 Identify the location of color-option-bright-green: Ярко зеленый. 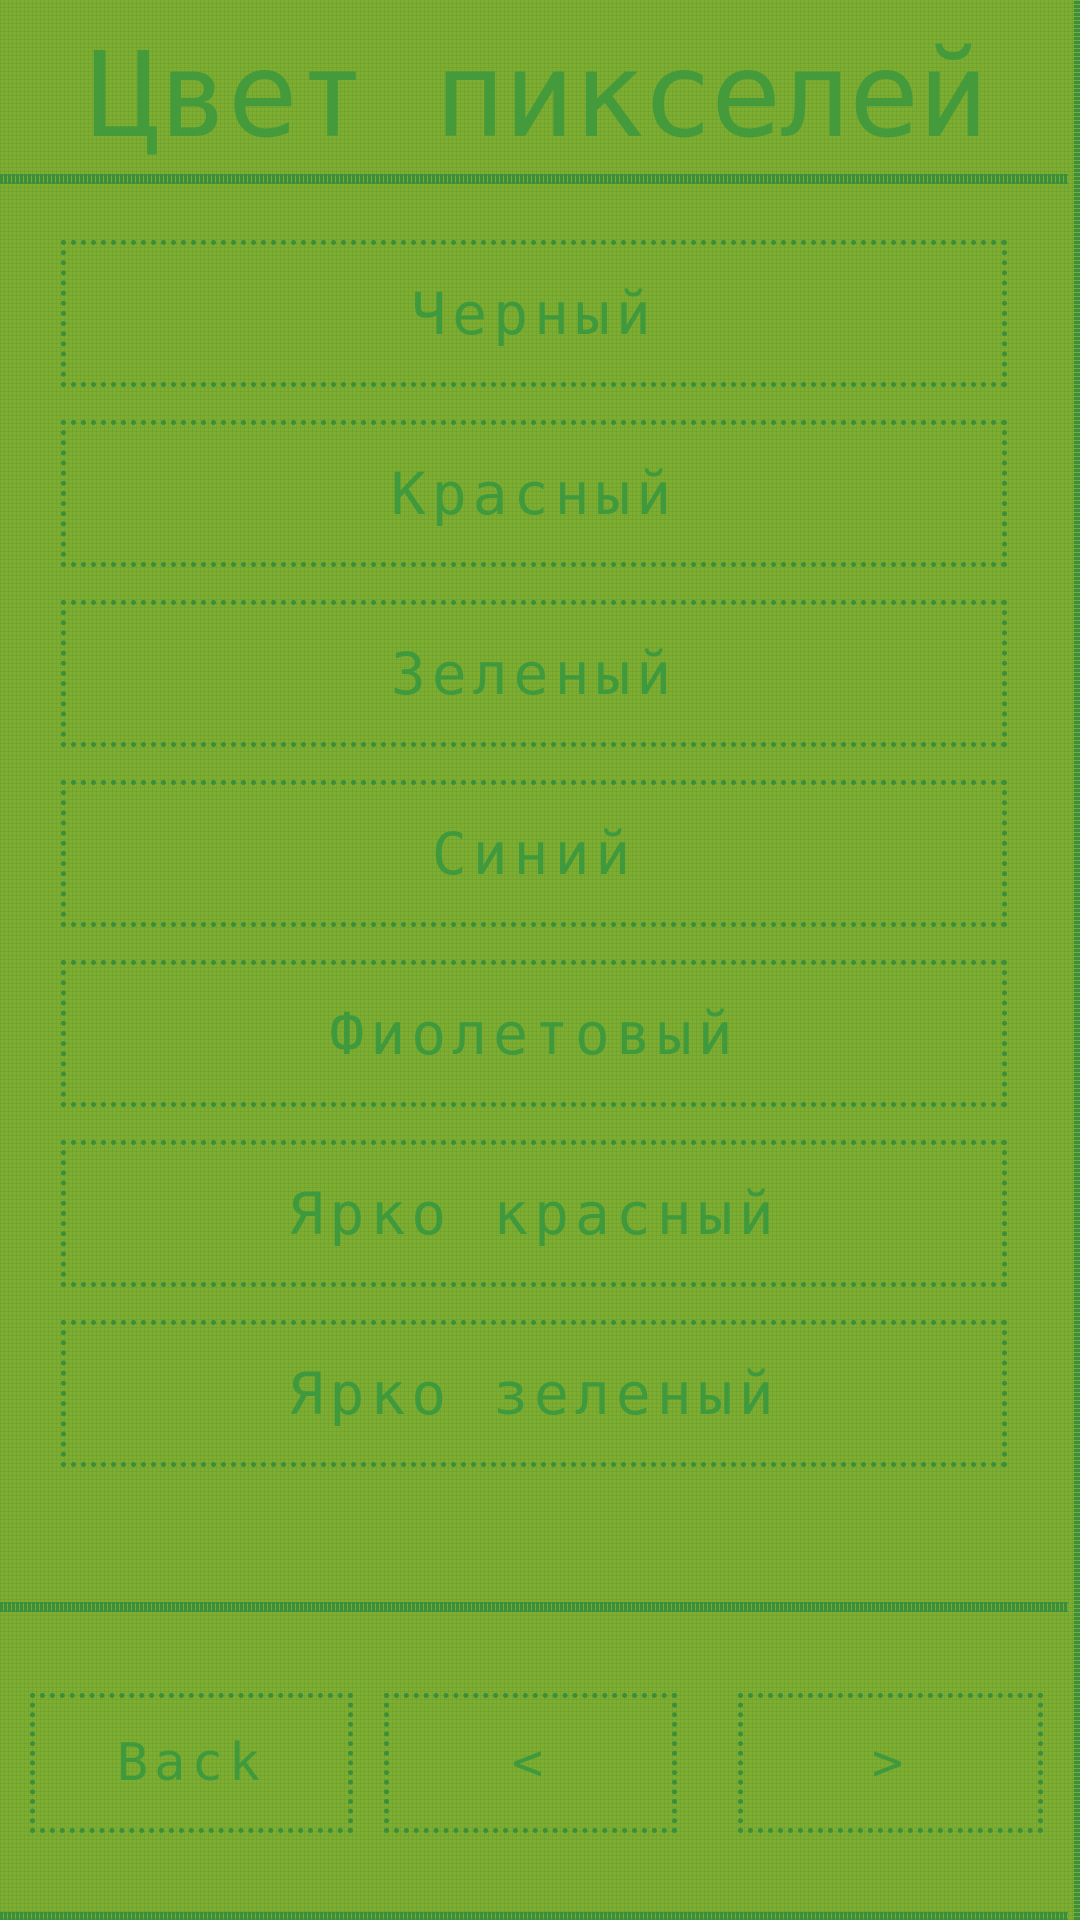
(534, 1393).